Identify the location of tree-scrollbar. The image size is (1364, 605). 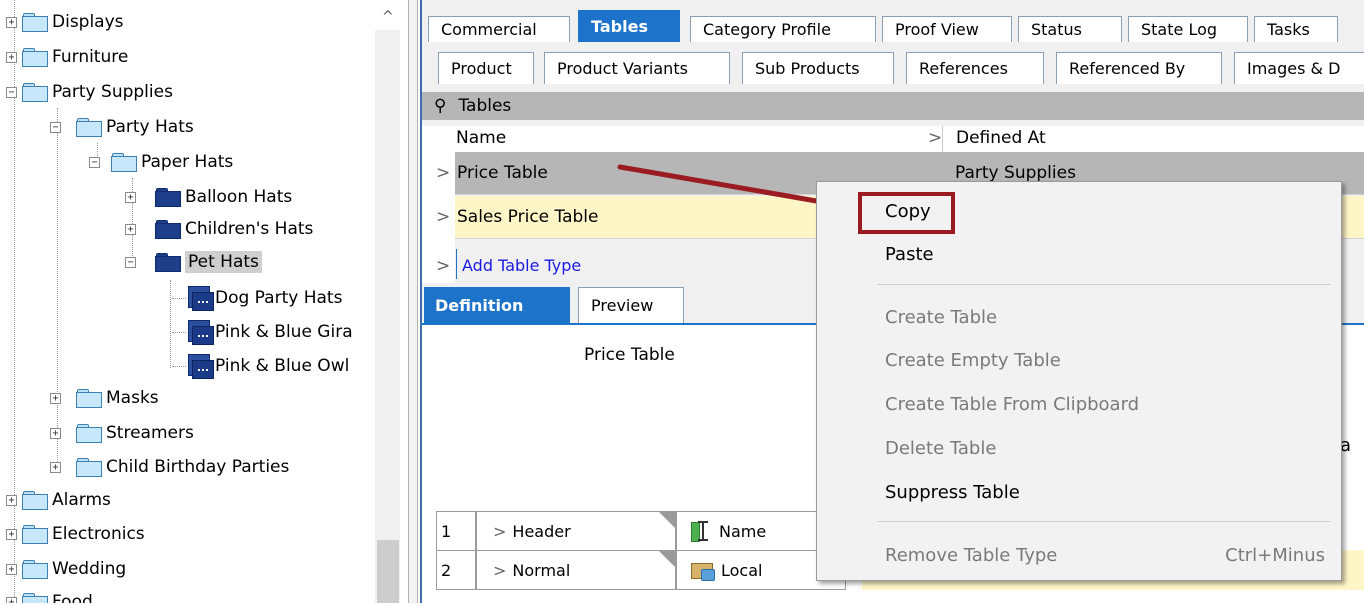
(387, 316).